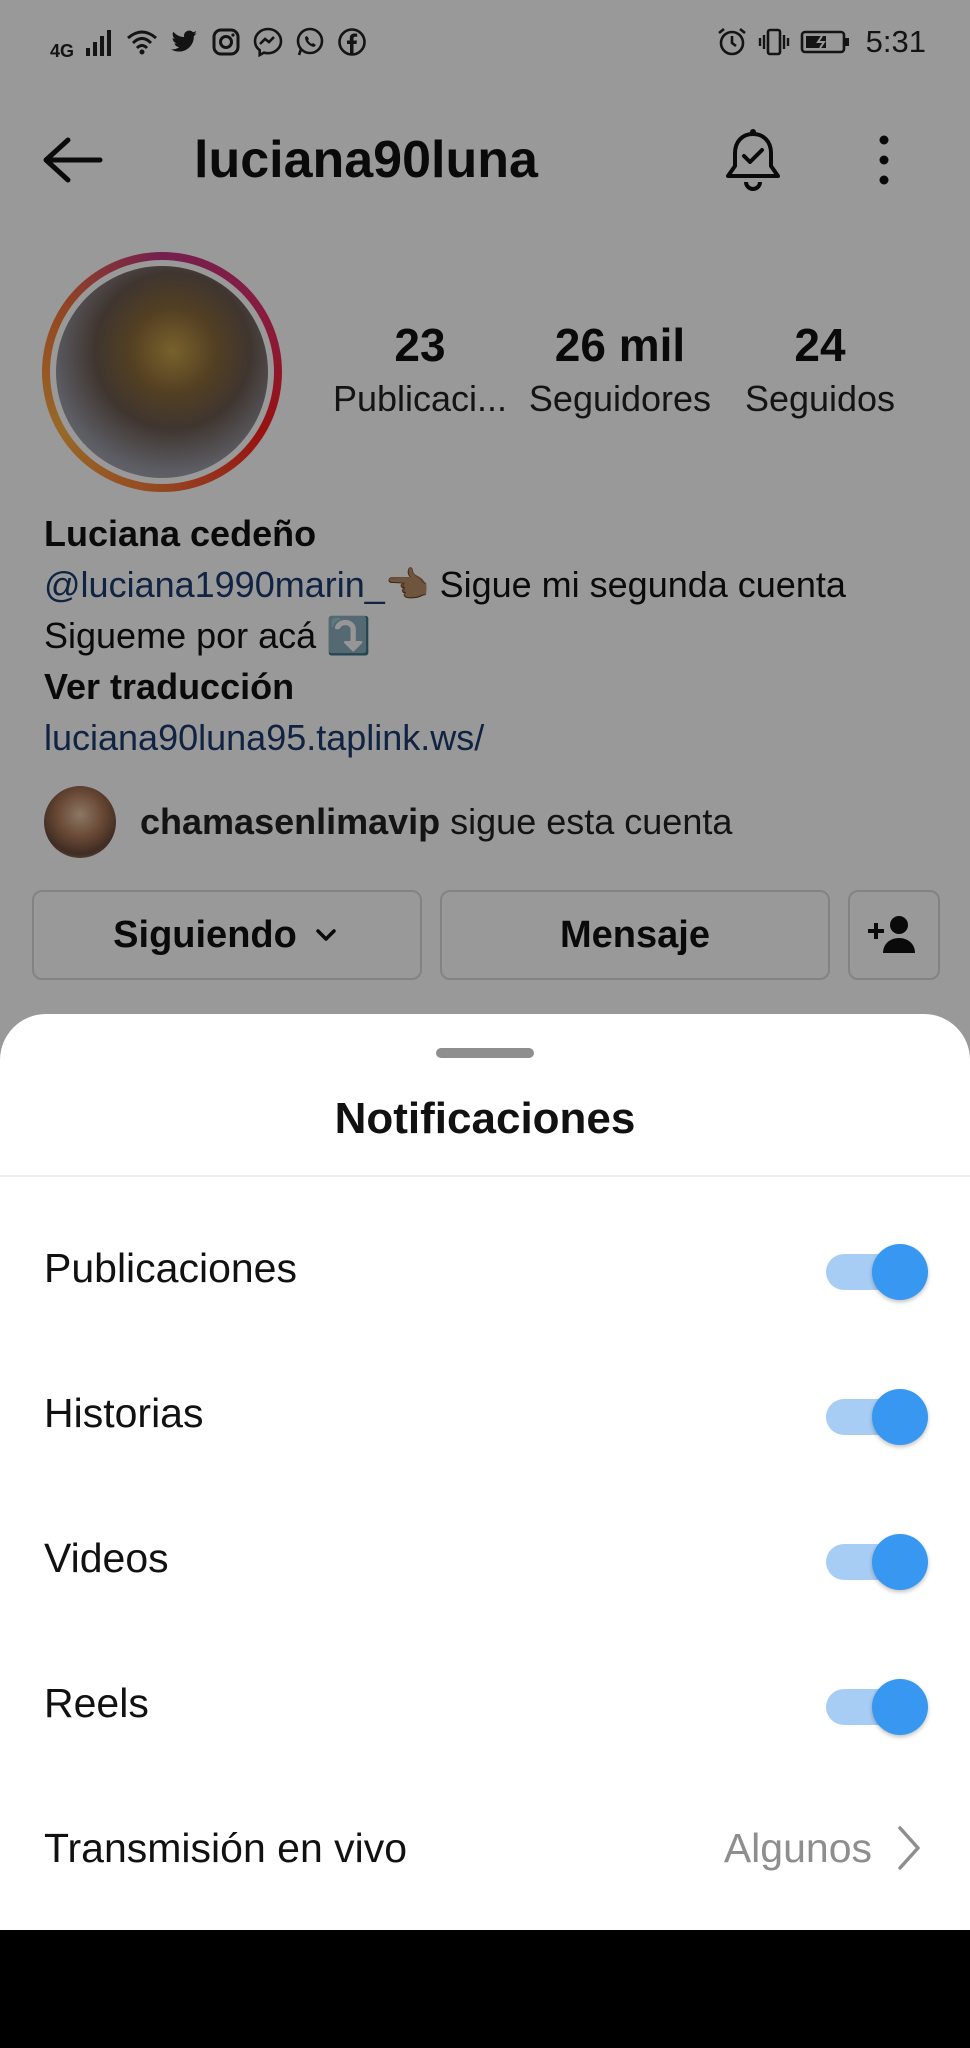 This screenshot has height=2048, width=970. Describe the element at coordinates (877, 1269) in the screenshot. I see `posts-toggle` at that location.